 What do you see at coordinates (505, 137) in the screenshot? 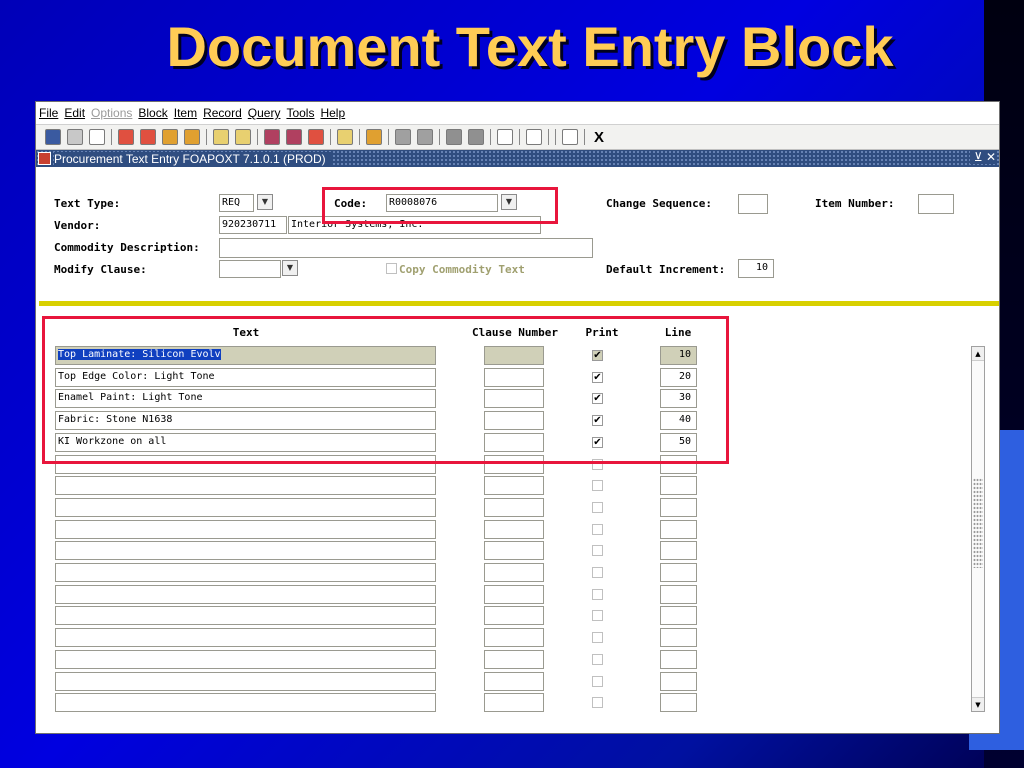
I see `speaker-icon` at bounding box center [505, 137].